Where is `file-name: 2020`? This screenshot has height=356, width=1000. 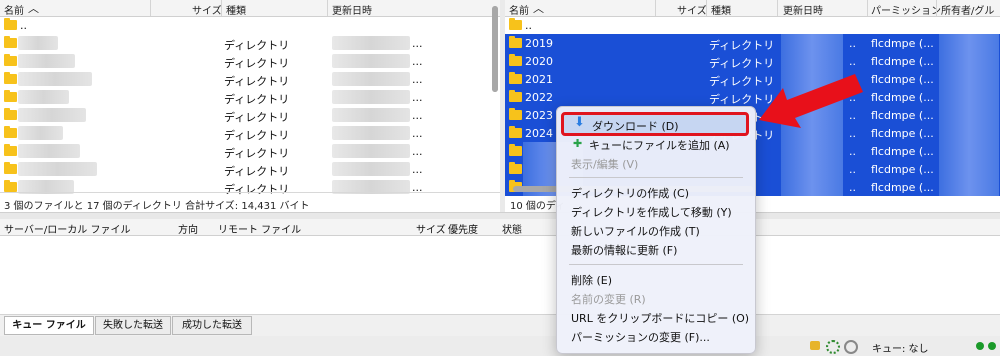
file-name: 2020 is located at coordinates (539, 61).